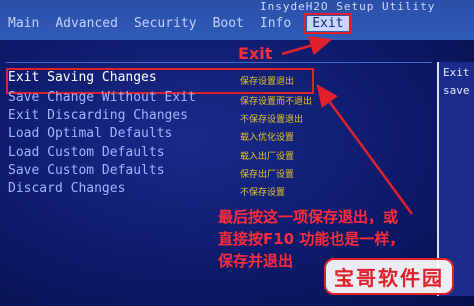  What do you see at coordinates (308, 217) in the screenshot?
I see `instruction-line-1: 最后按这一项保存退出，或` at bounding box center [308, 217].